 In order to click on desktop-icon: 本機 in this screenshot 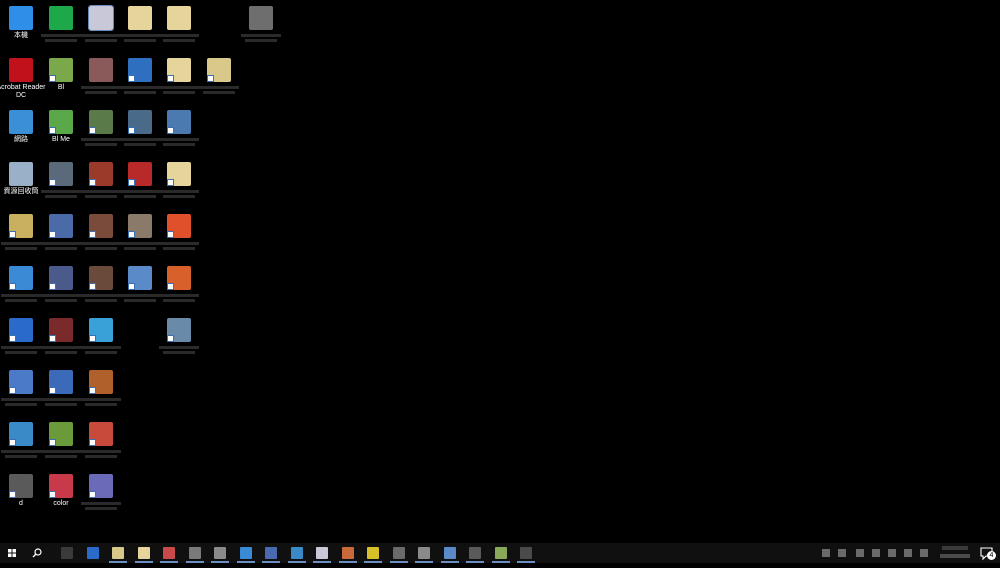, I will do `click(21, 27)`.